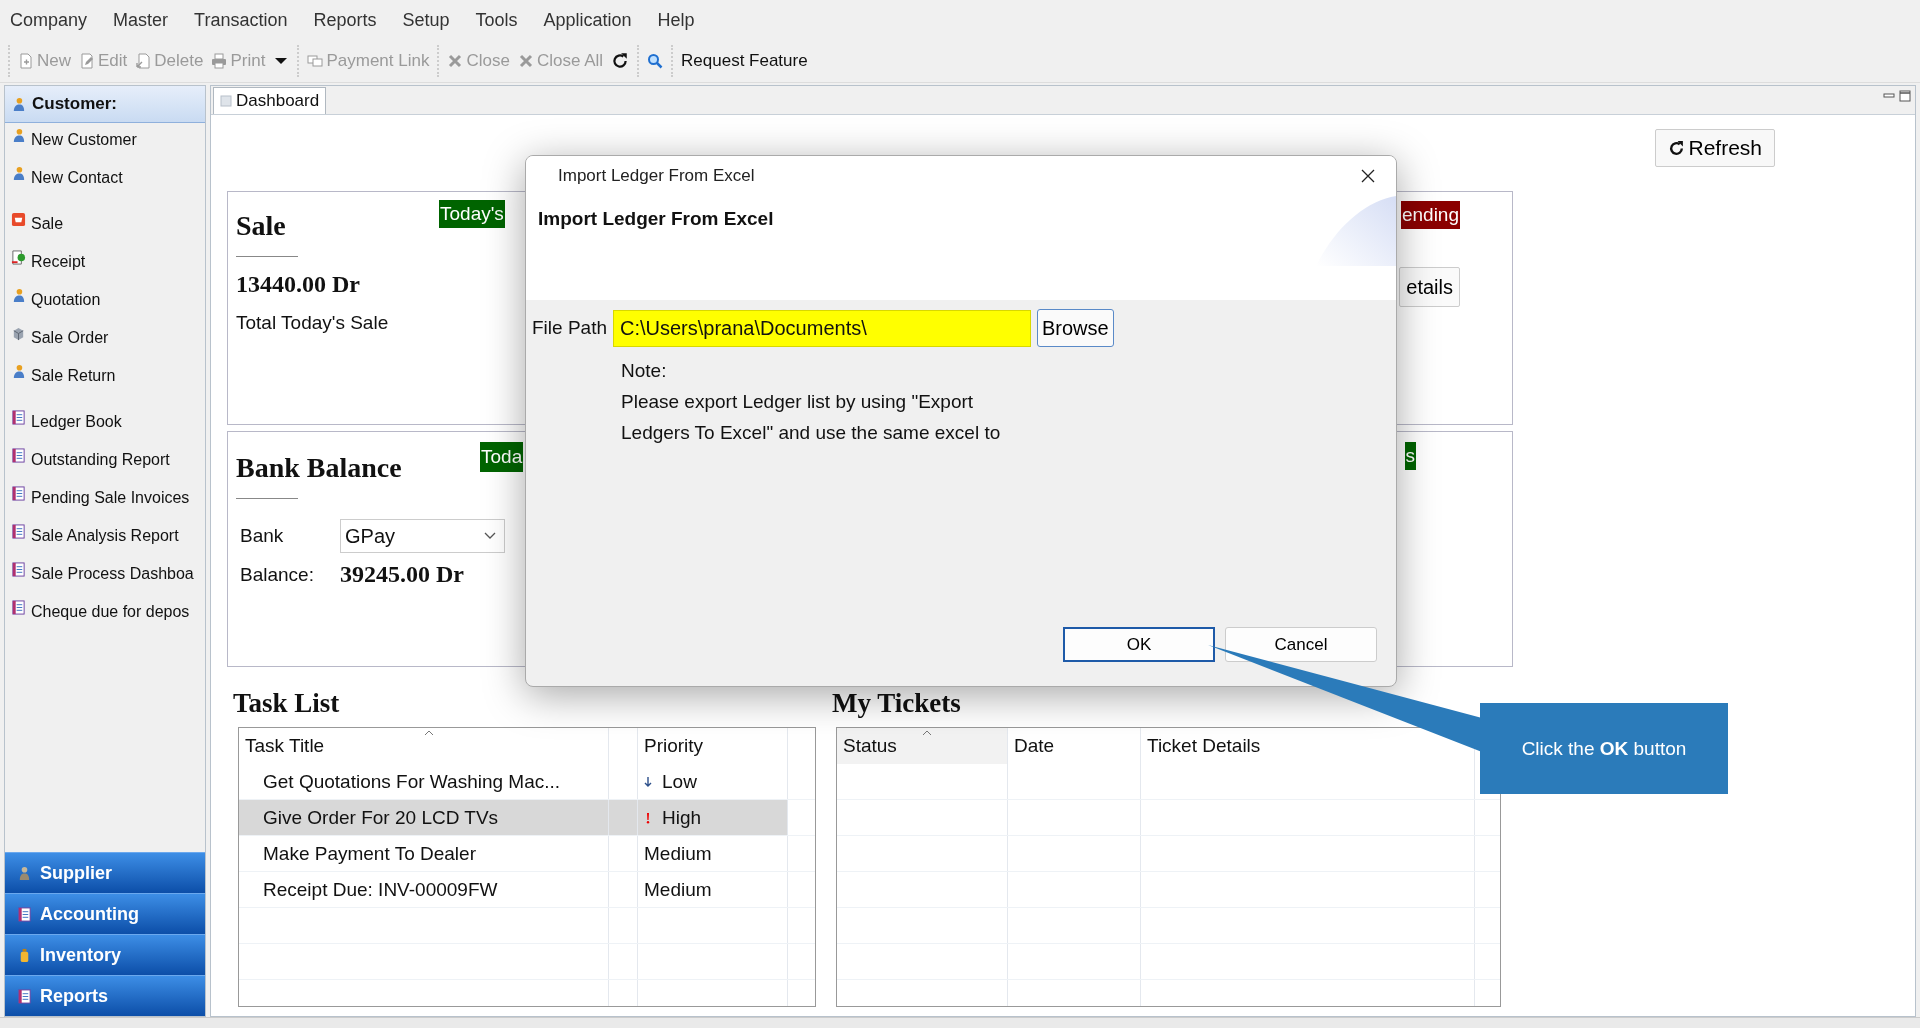 The height and width of the screenshot is (1028, 1920). Describe the element at coordinates (105, 872) in the screenshot. I see `sidebar-section-header: Supplier` at that location.